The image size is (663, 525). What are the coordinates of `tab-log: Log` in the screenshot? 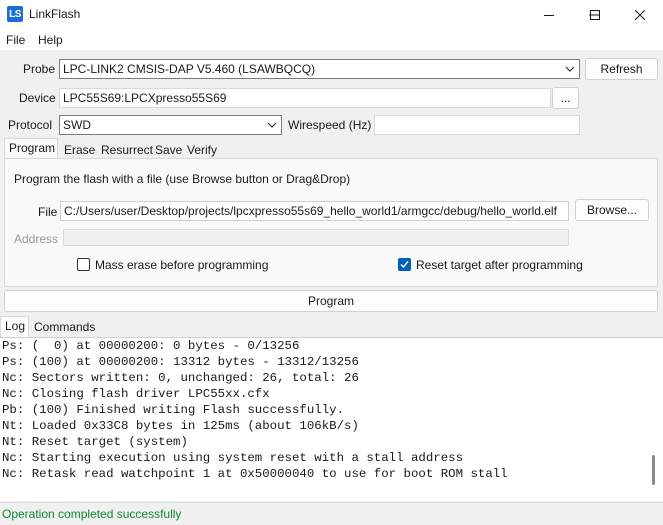 It's located at (14, 326).